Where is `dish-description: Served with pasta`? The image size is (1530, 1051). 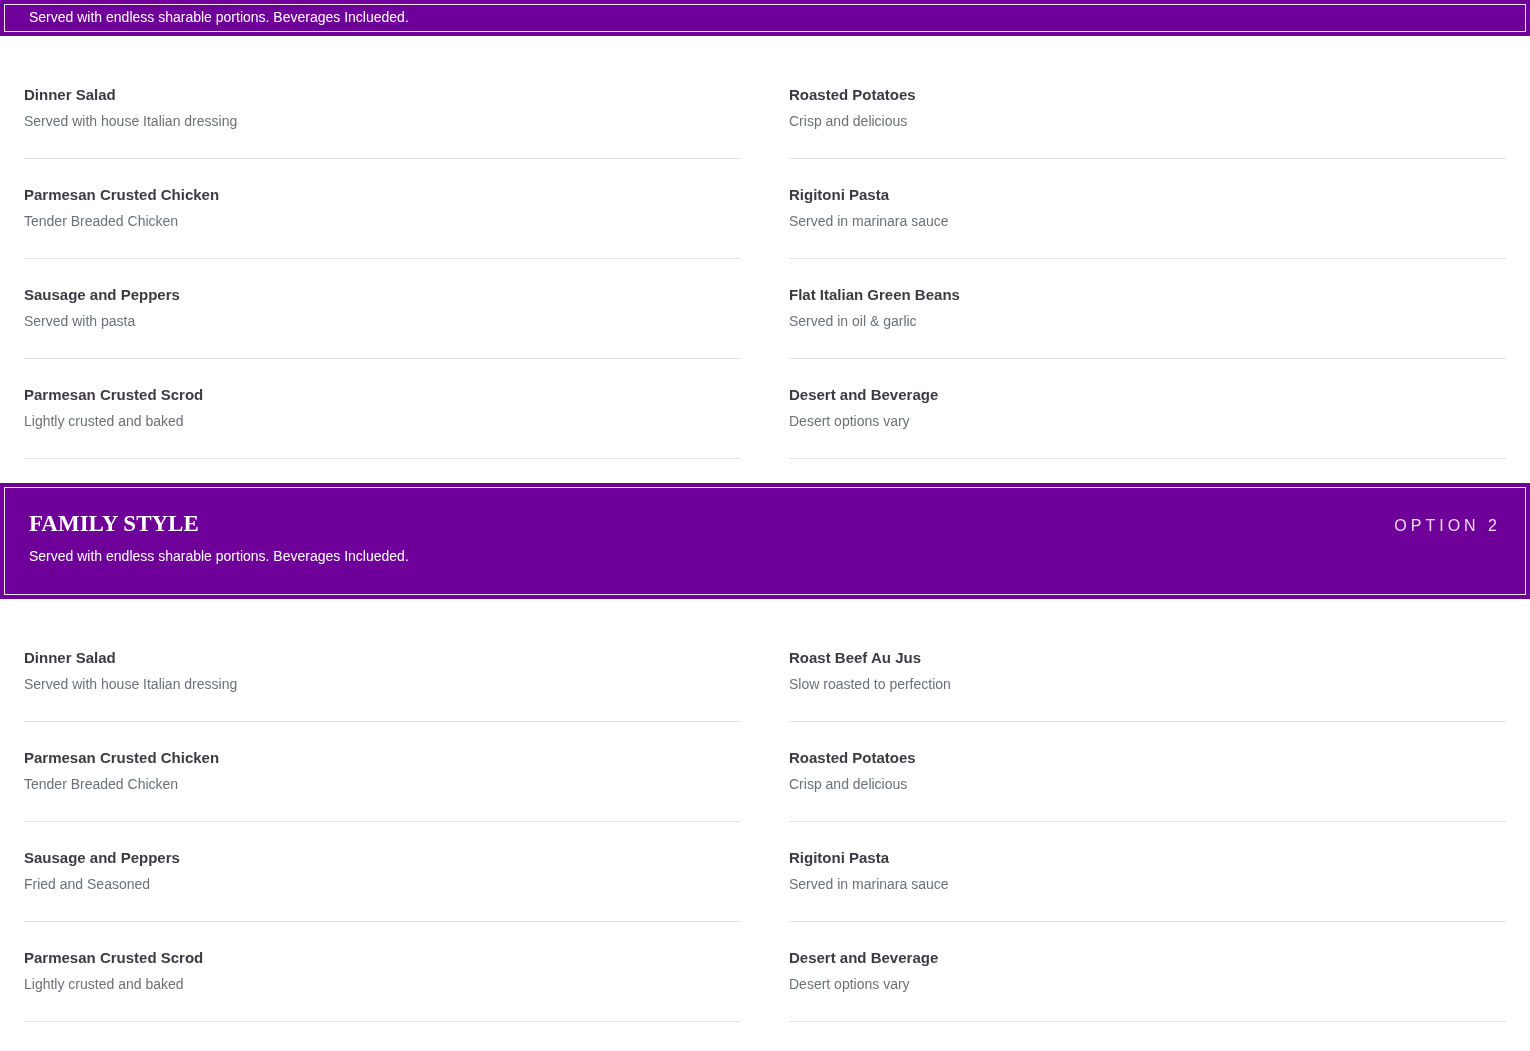 dish-description: Served with pasta is located at coordinates (80, 321).